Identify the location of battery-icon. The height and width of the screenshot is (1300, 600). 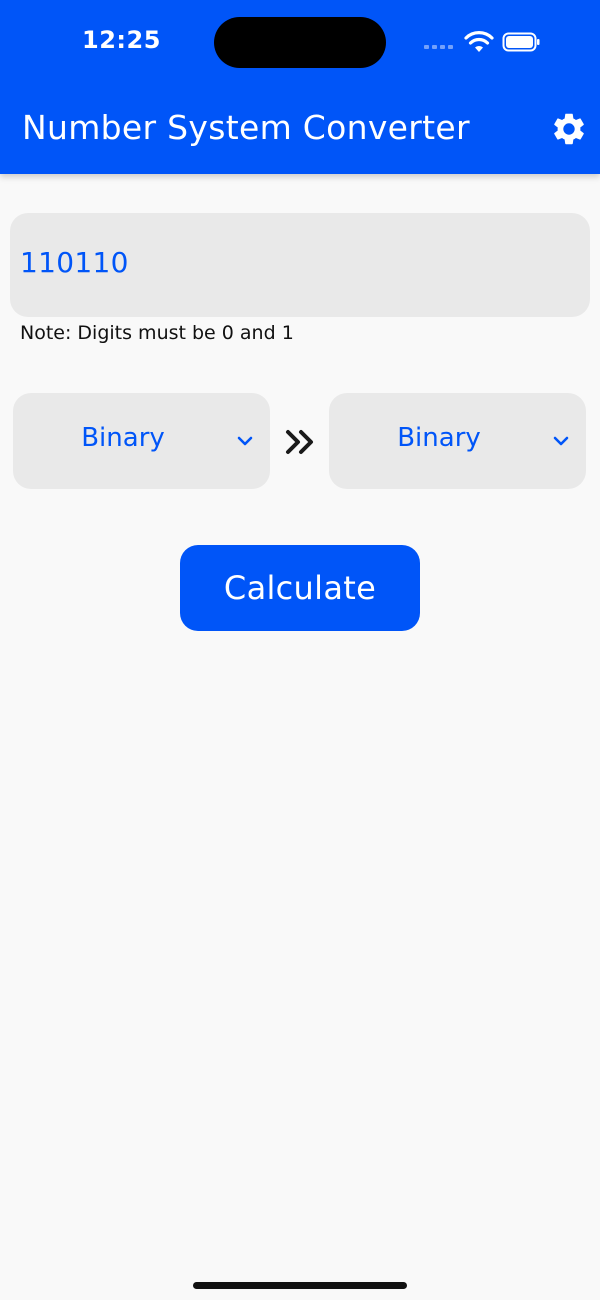
(521, 42).